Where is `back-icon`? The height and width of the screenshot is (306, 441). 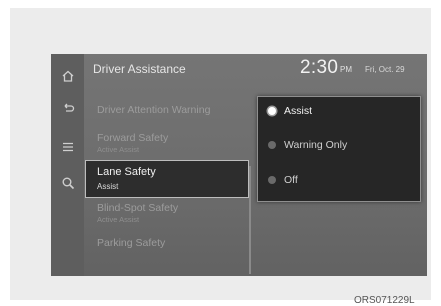 back-icon is located at coordinates (67, 108).